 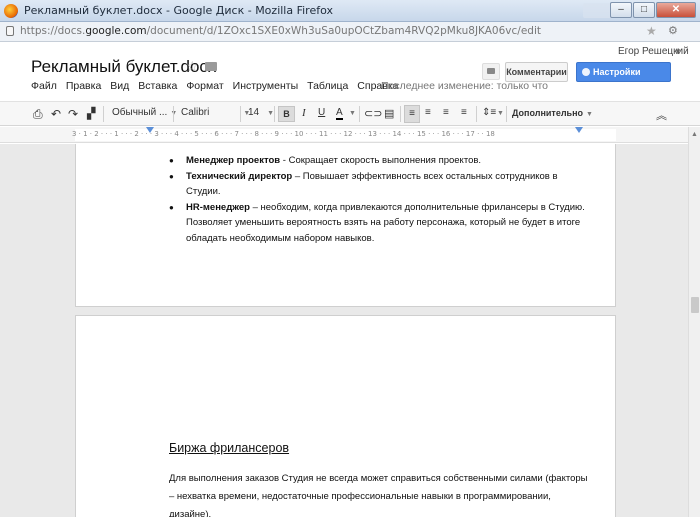 I want to click on menu-table: Таблица, so click(x=327, y=88).